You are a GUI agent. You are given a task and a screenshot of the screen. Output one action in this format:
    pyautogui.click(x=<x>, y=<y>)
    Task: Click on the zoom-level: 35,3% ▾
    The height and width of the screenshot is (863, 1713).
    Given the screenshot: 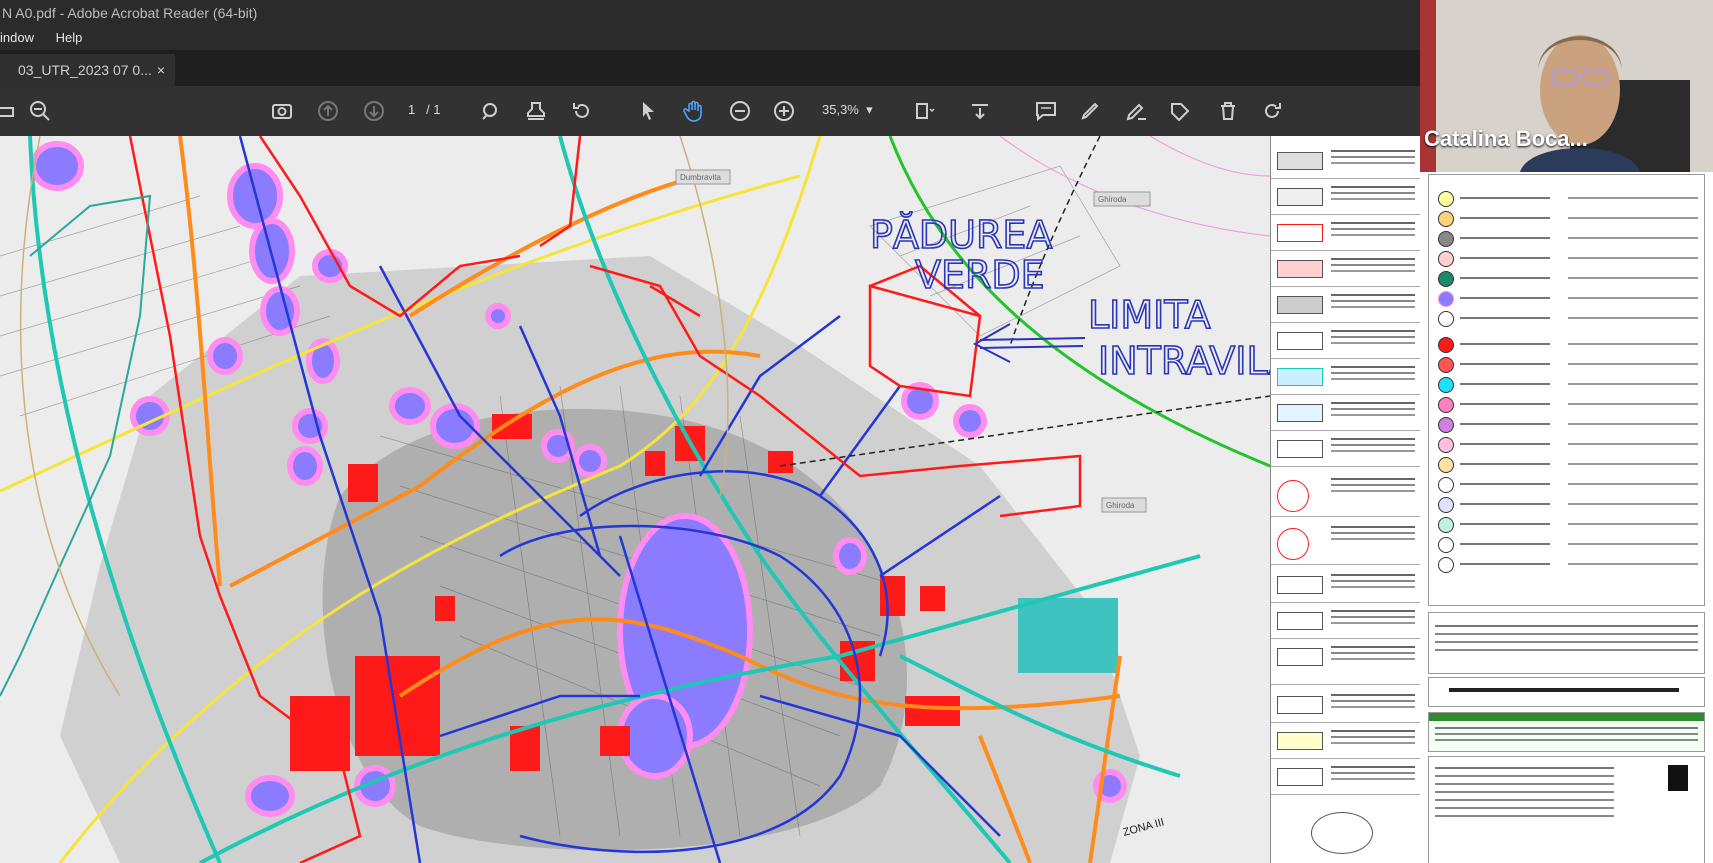 What is the action you would take?
    pyautogui.click(x=847, y=110)
    